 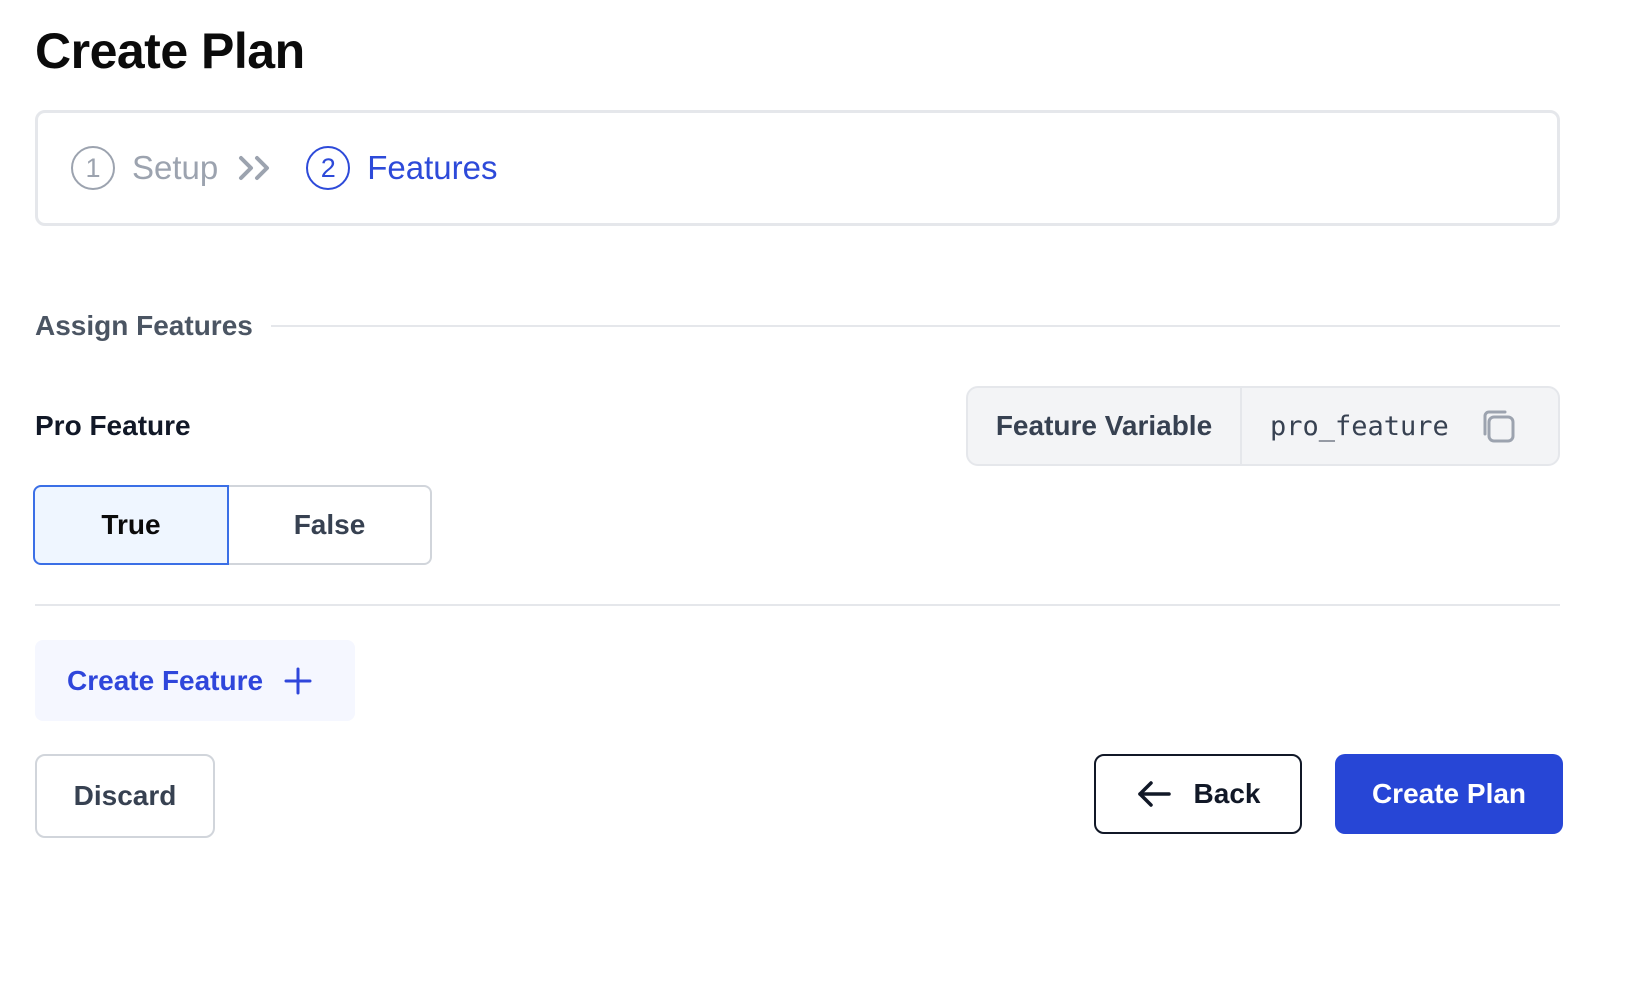 What do you see at coordinates (1498, 426) in the screenshot?
I see `copy-icon` at bounding box center [1498, 426].